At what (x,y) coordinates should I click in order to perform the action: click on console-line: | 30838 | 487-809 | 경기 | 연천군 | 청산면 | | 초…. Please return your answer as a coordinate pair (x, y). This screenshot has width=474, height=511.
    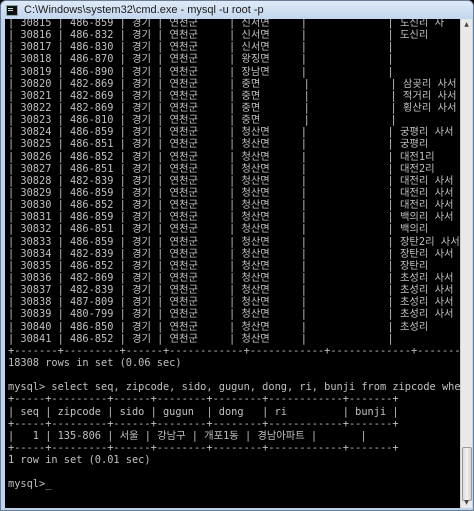
    Looking at the image, I should click on (231, 302).